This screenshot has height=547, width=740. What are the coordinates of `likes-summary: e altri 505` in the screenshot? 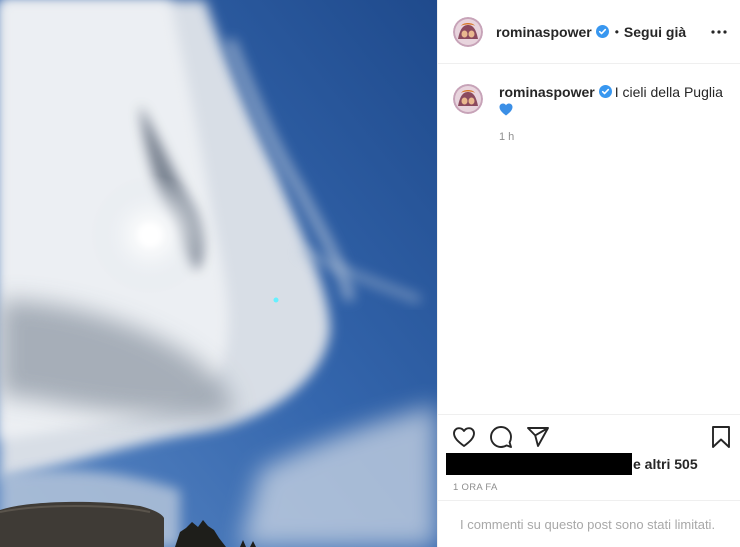 It's located at (572, 464).